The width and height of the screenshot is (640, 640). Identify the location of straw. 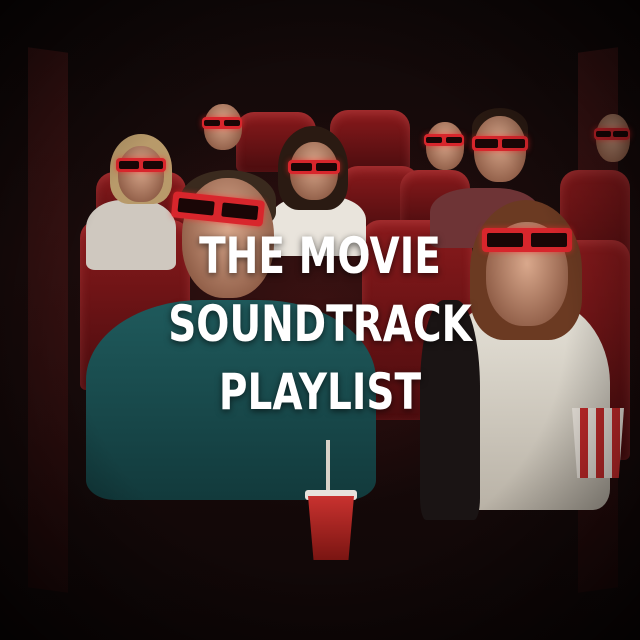
(328, 466).